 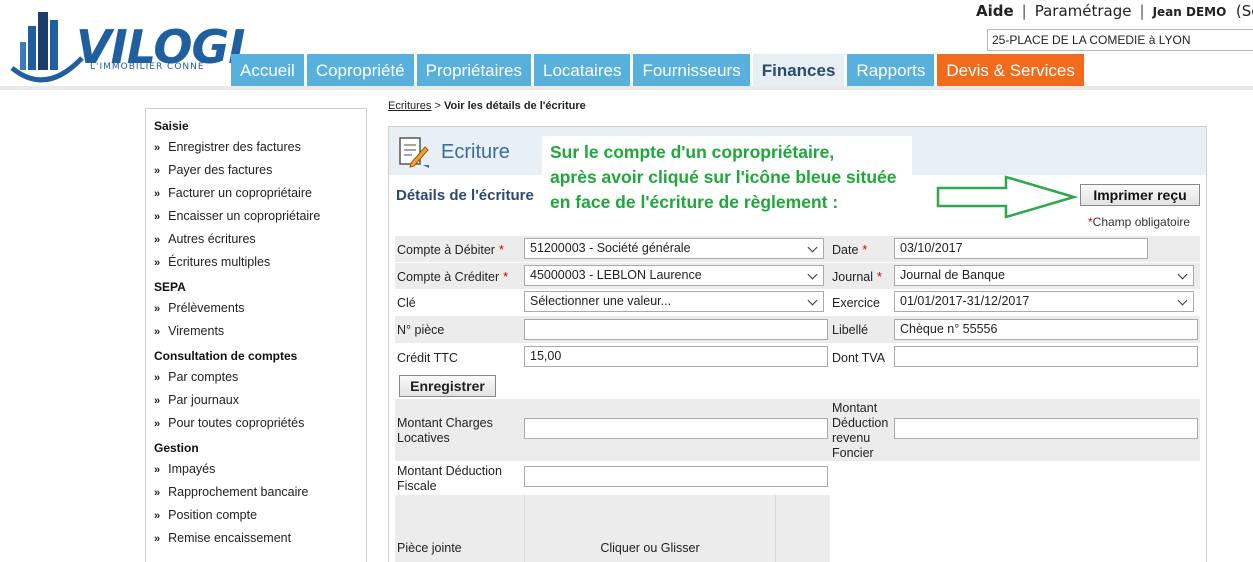 I want to click on save-button: Enregistrer, so click(x=447, y=386).